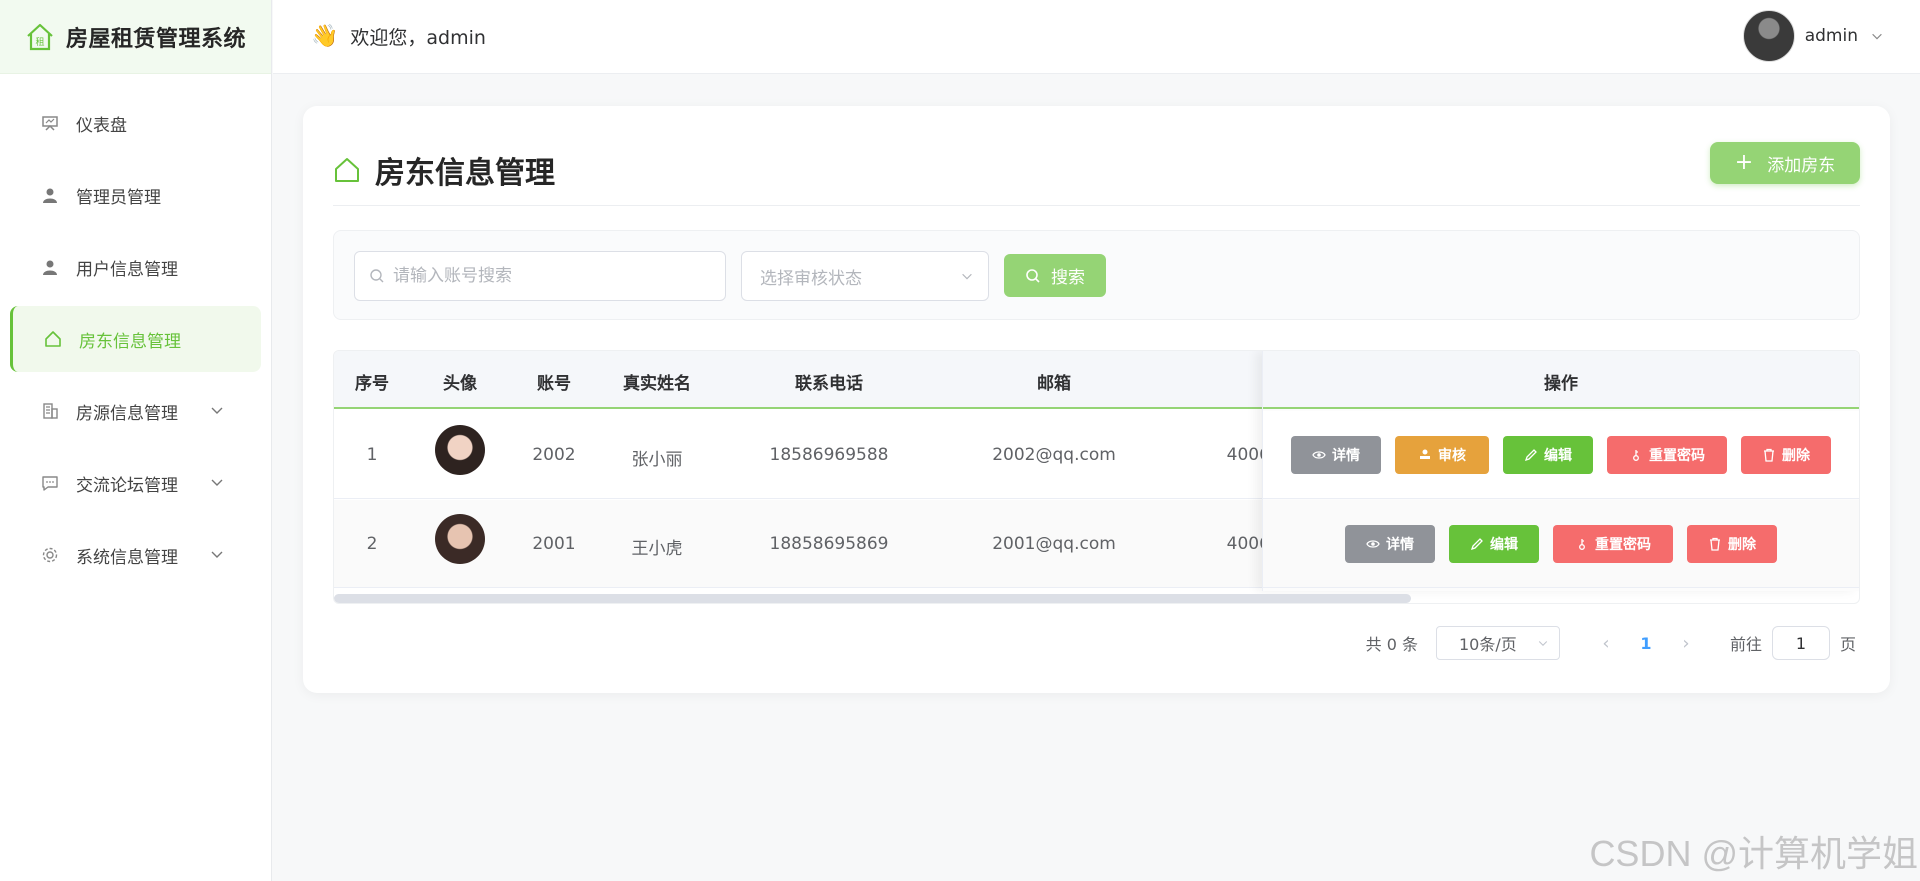 The image size is (1920, 881). I want to click on user-menu: admin, so click(1813, 36).